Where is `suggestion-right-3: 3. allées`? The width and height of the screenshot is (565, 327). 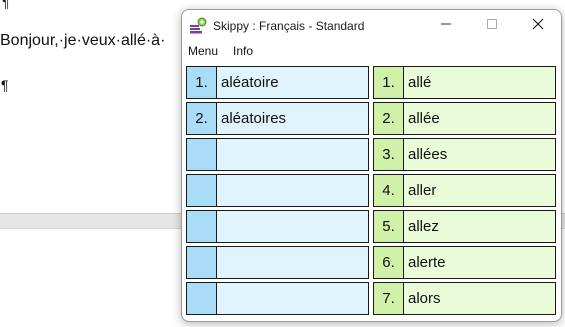 suggestion-right-3: 3. allées is located at coordinates (464, 154).